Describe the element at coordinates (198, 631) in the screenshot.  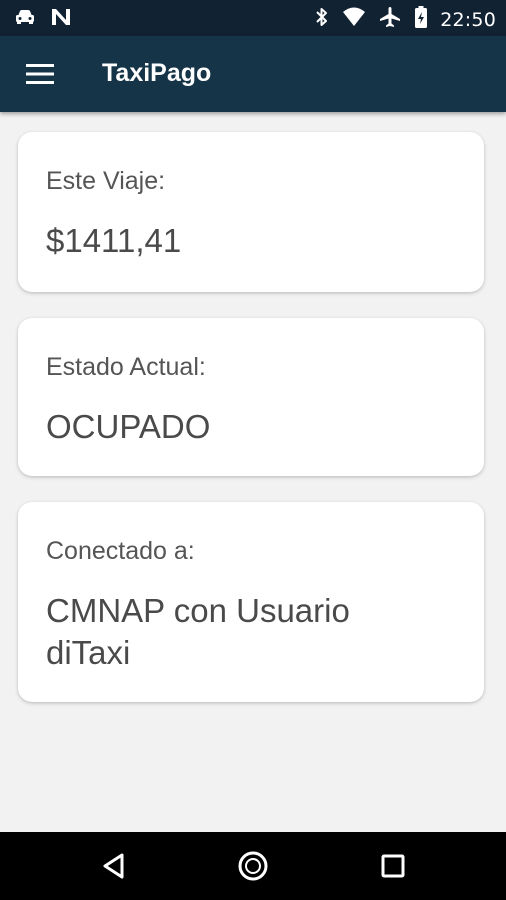
I see `connection-value: CMNAP con Usuario diTaxi` at that location.